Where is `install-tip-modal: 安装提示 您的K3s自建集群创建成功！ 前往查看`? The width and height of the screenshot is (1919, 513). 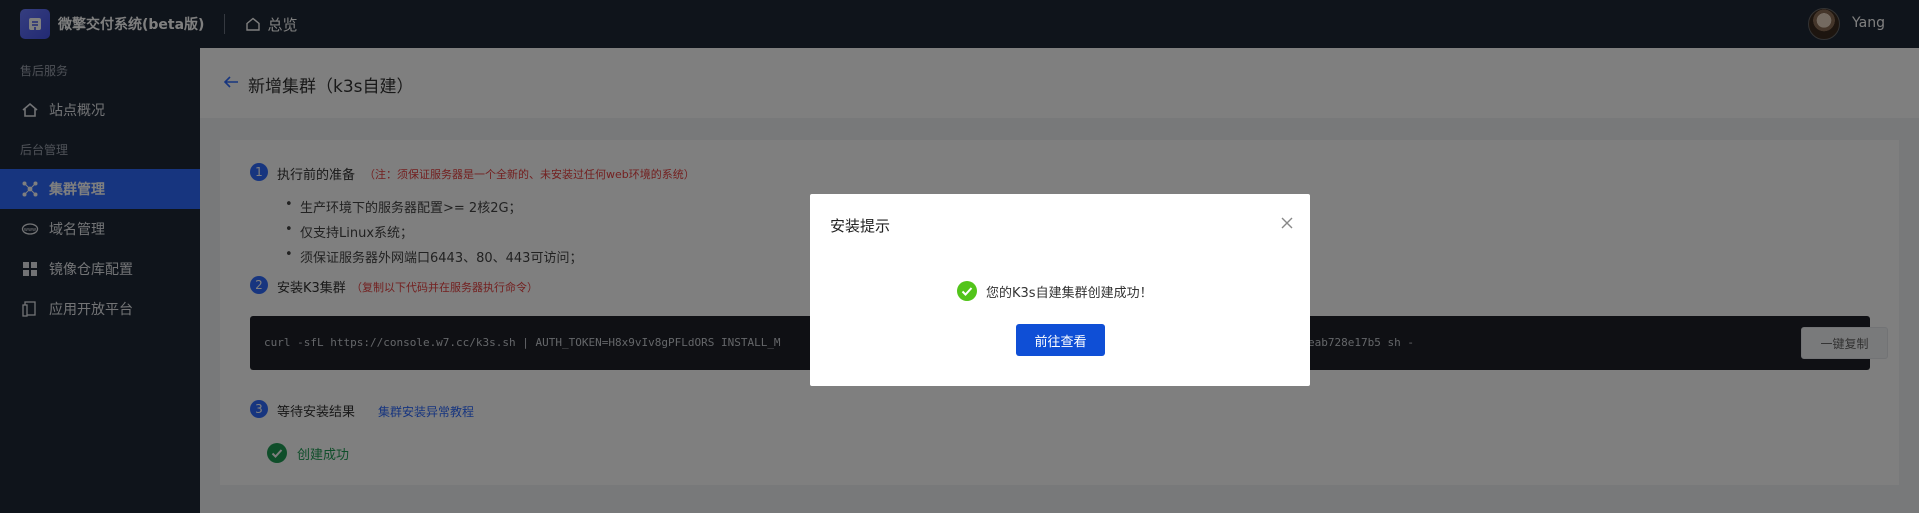 install-tip-modal: 安装提示 您的K3s自建集群创建成功！ 前往查看 is located at coordinates (1060, 290).